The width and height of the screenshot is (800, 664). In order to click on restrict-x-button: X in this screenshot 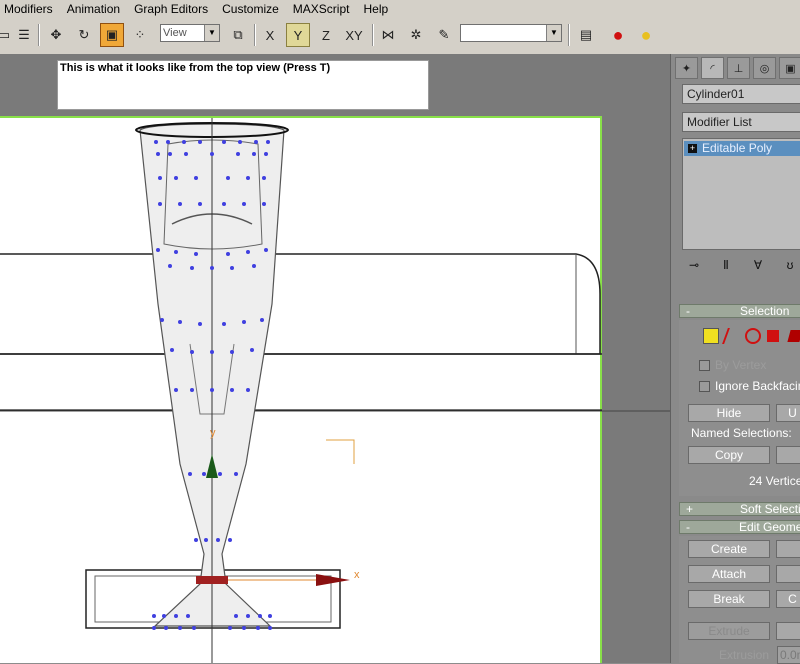, I will do `click(270, 35)`.